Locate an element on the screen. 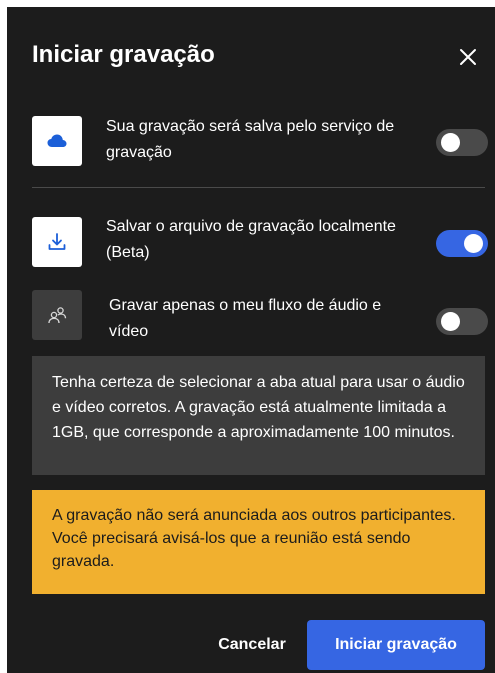 The height and width of the screenshot is (673, 495). cloud-icon is located at coordinates (57, 141).